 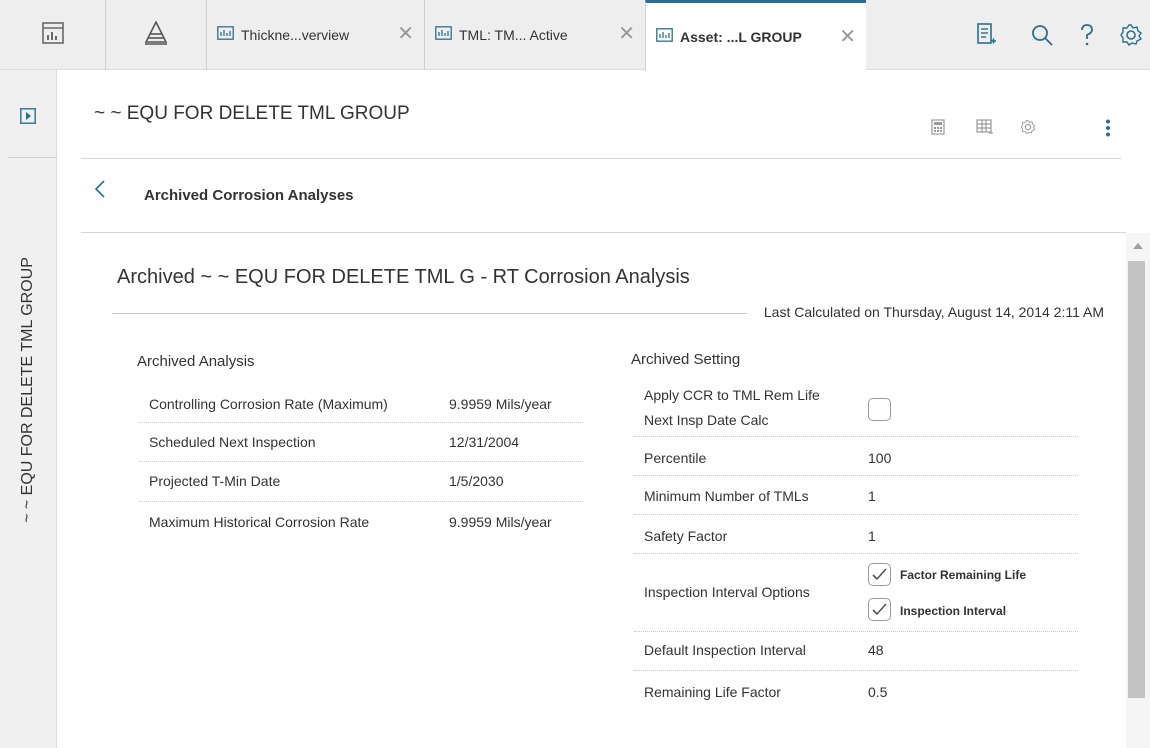 I want to click on dashboard-icon, so click(x=53, y=35).